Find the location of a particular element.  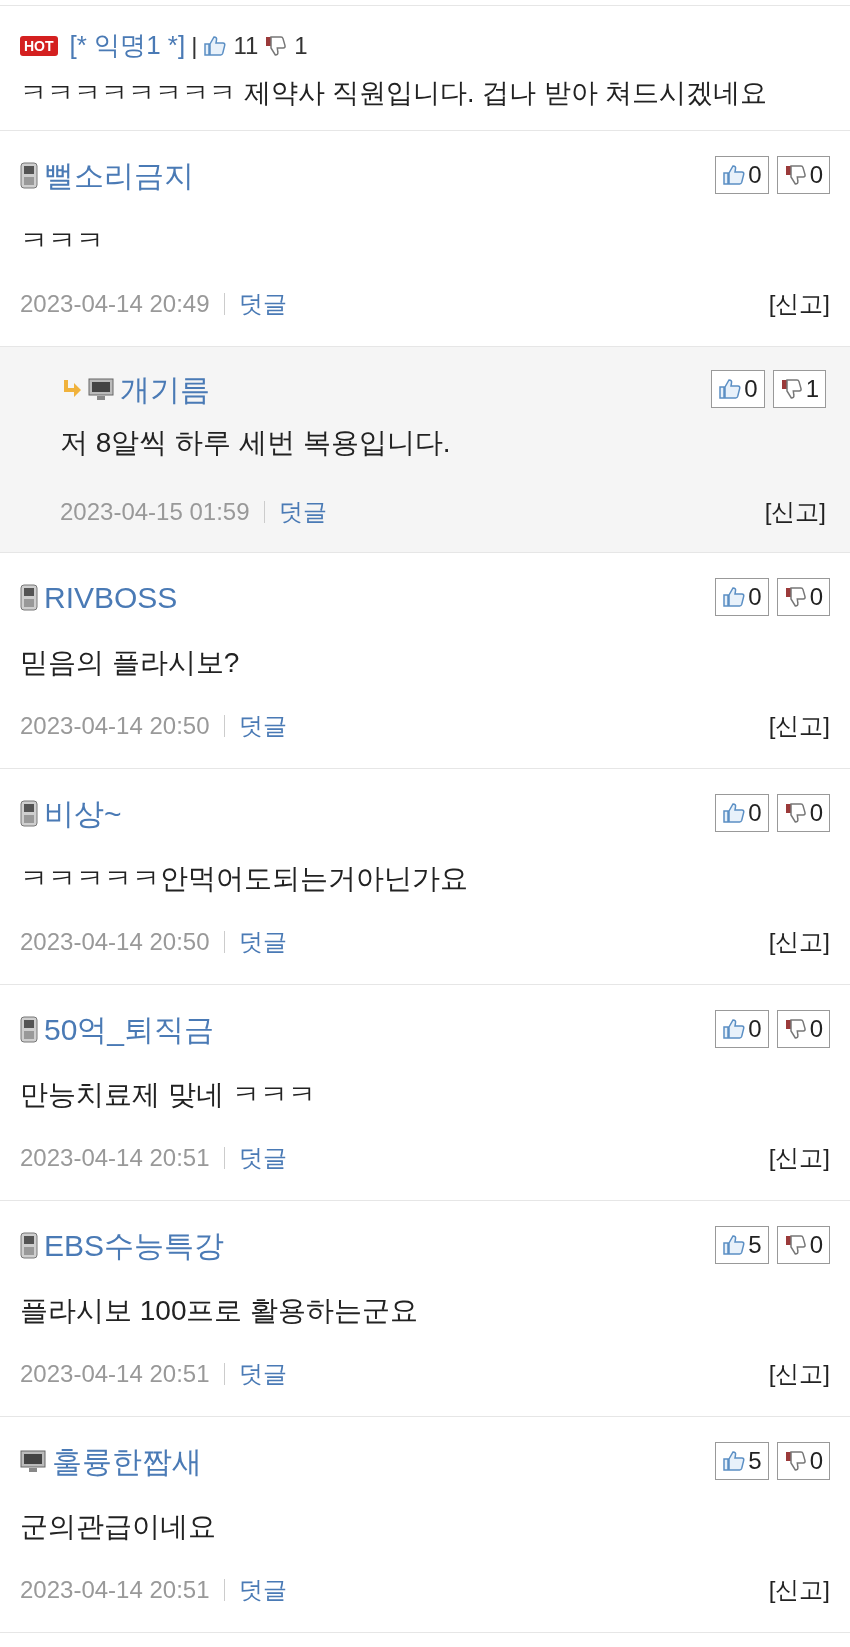

author-name: 훌륭한짭새 is located at coordinates (127, 1461).